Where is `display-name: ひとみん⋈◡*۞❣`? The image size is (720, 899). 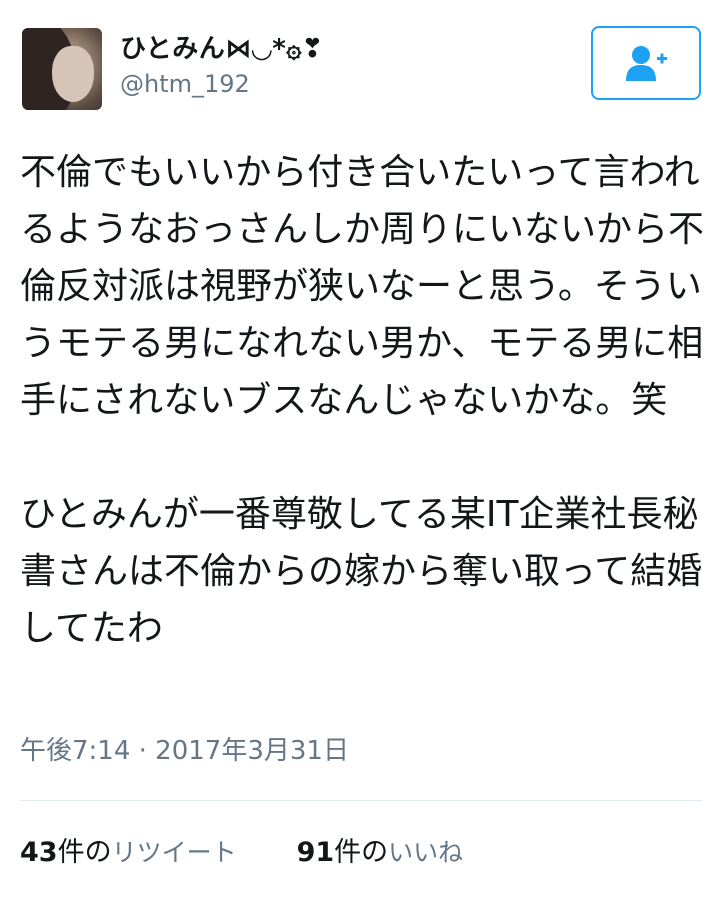 display-name: ひとみん⋈◡*۞❣ is located at coordinates (221, 46).